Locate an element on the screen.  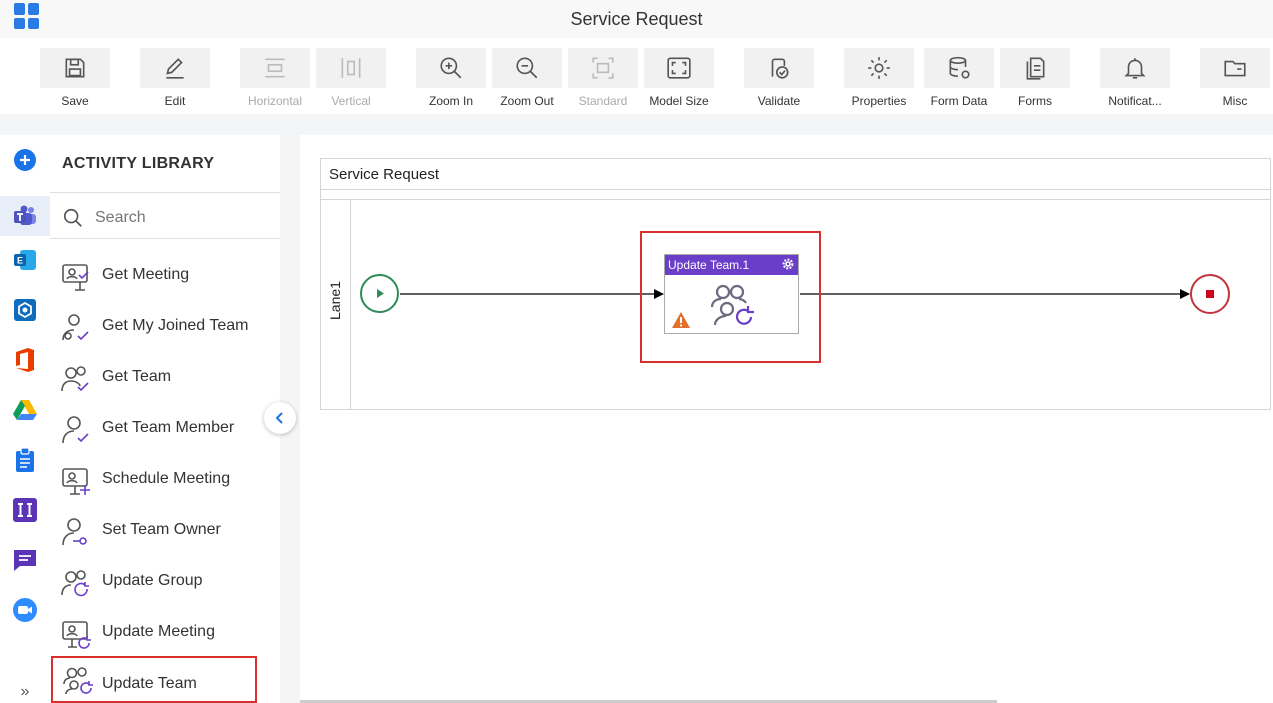
library-item-label: Schedule Meeting is located at coordinates (166, 478).